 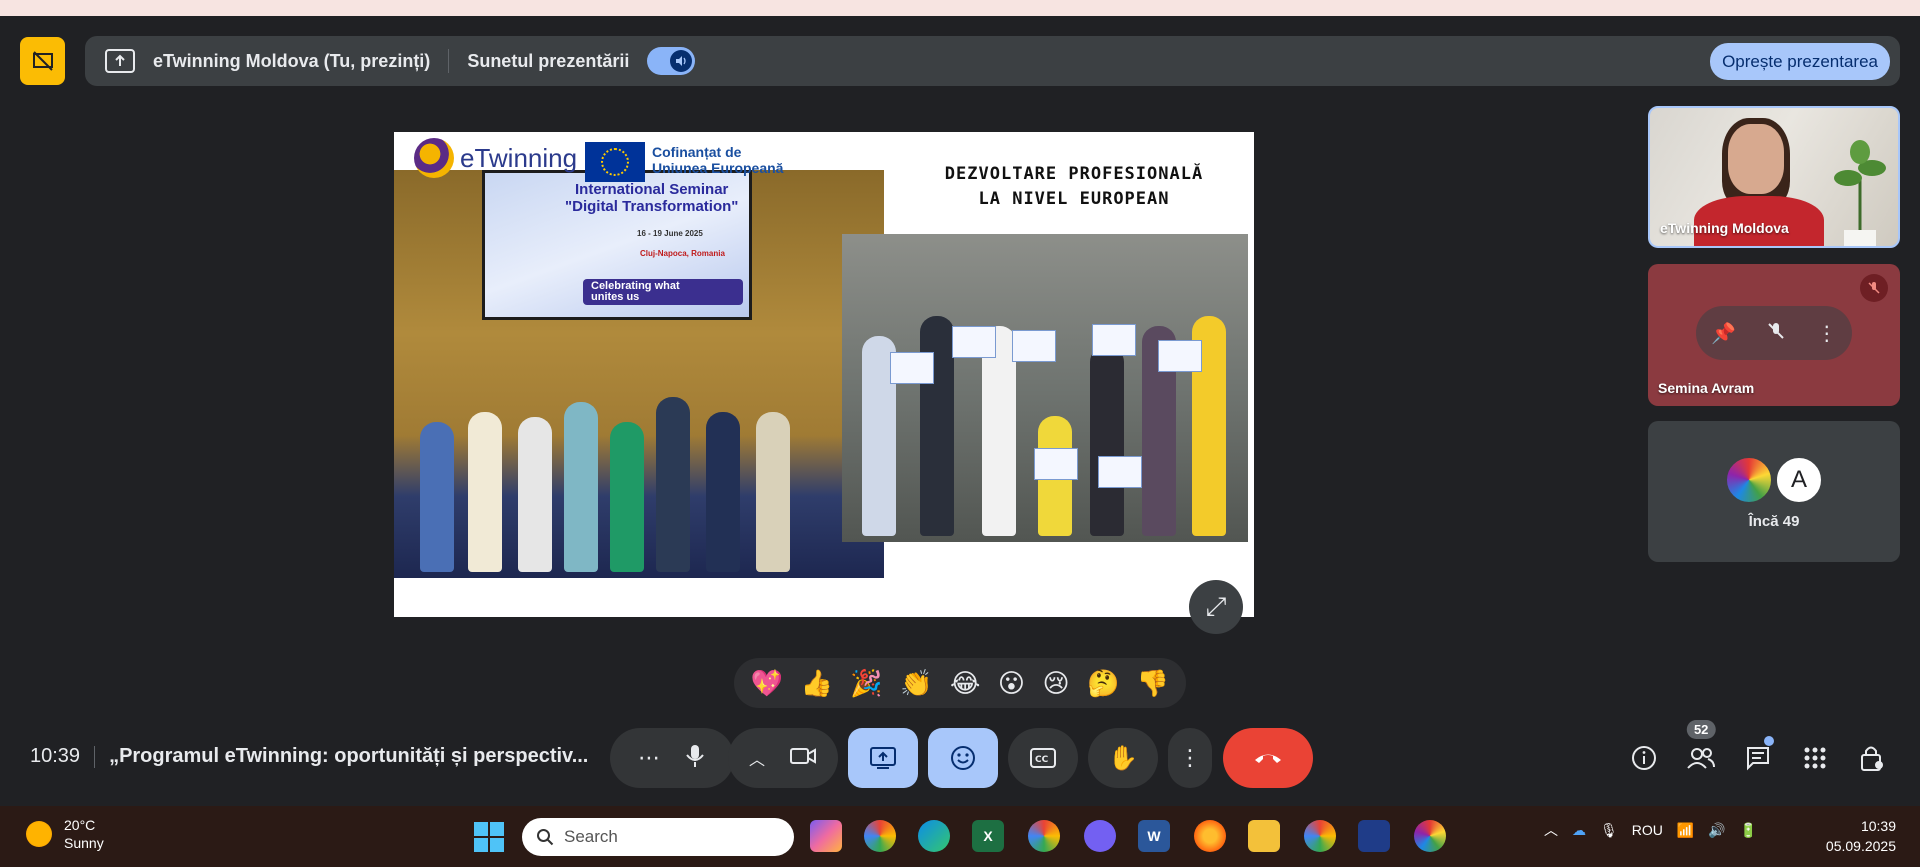 I want to click on screen-place: Cluj-Napoca, Romania, so click(x=682, y=253).